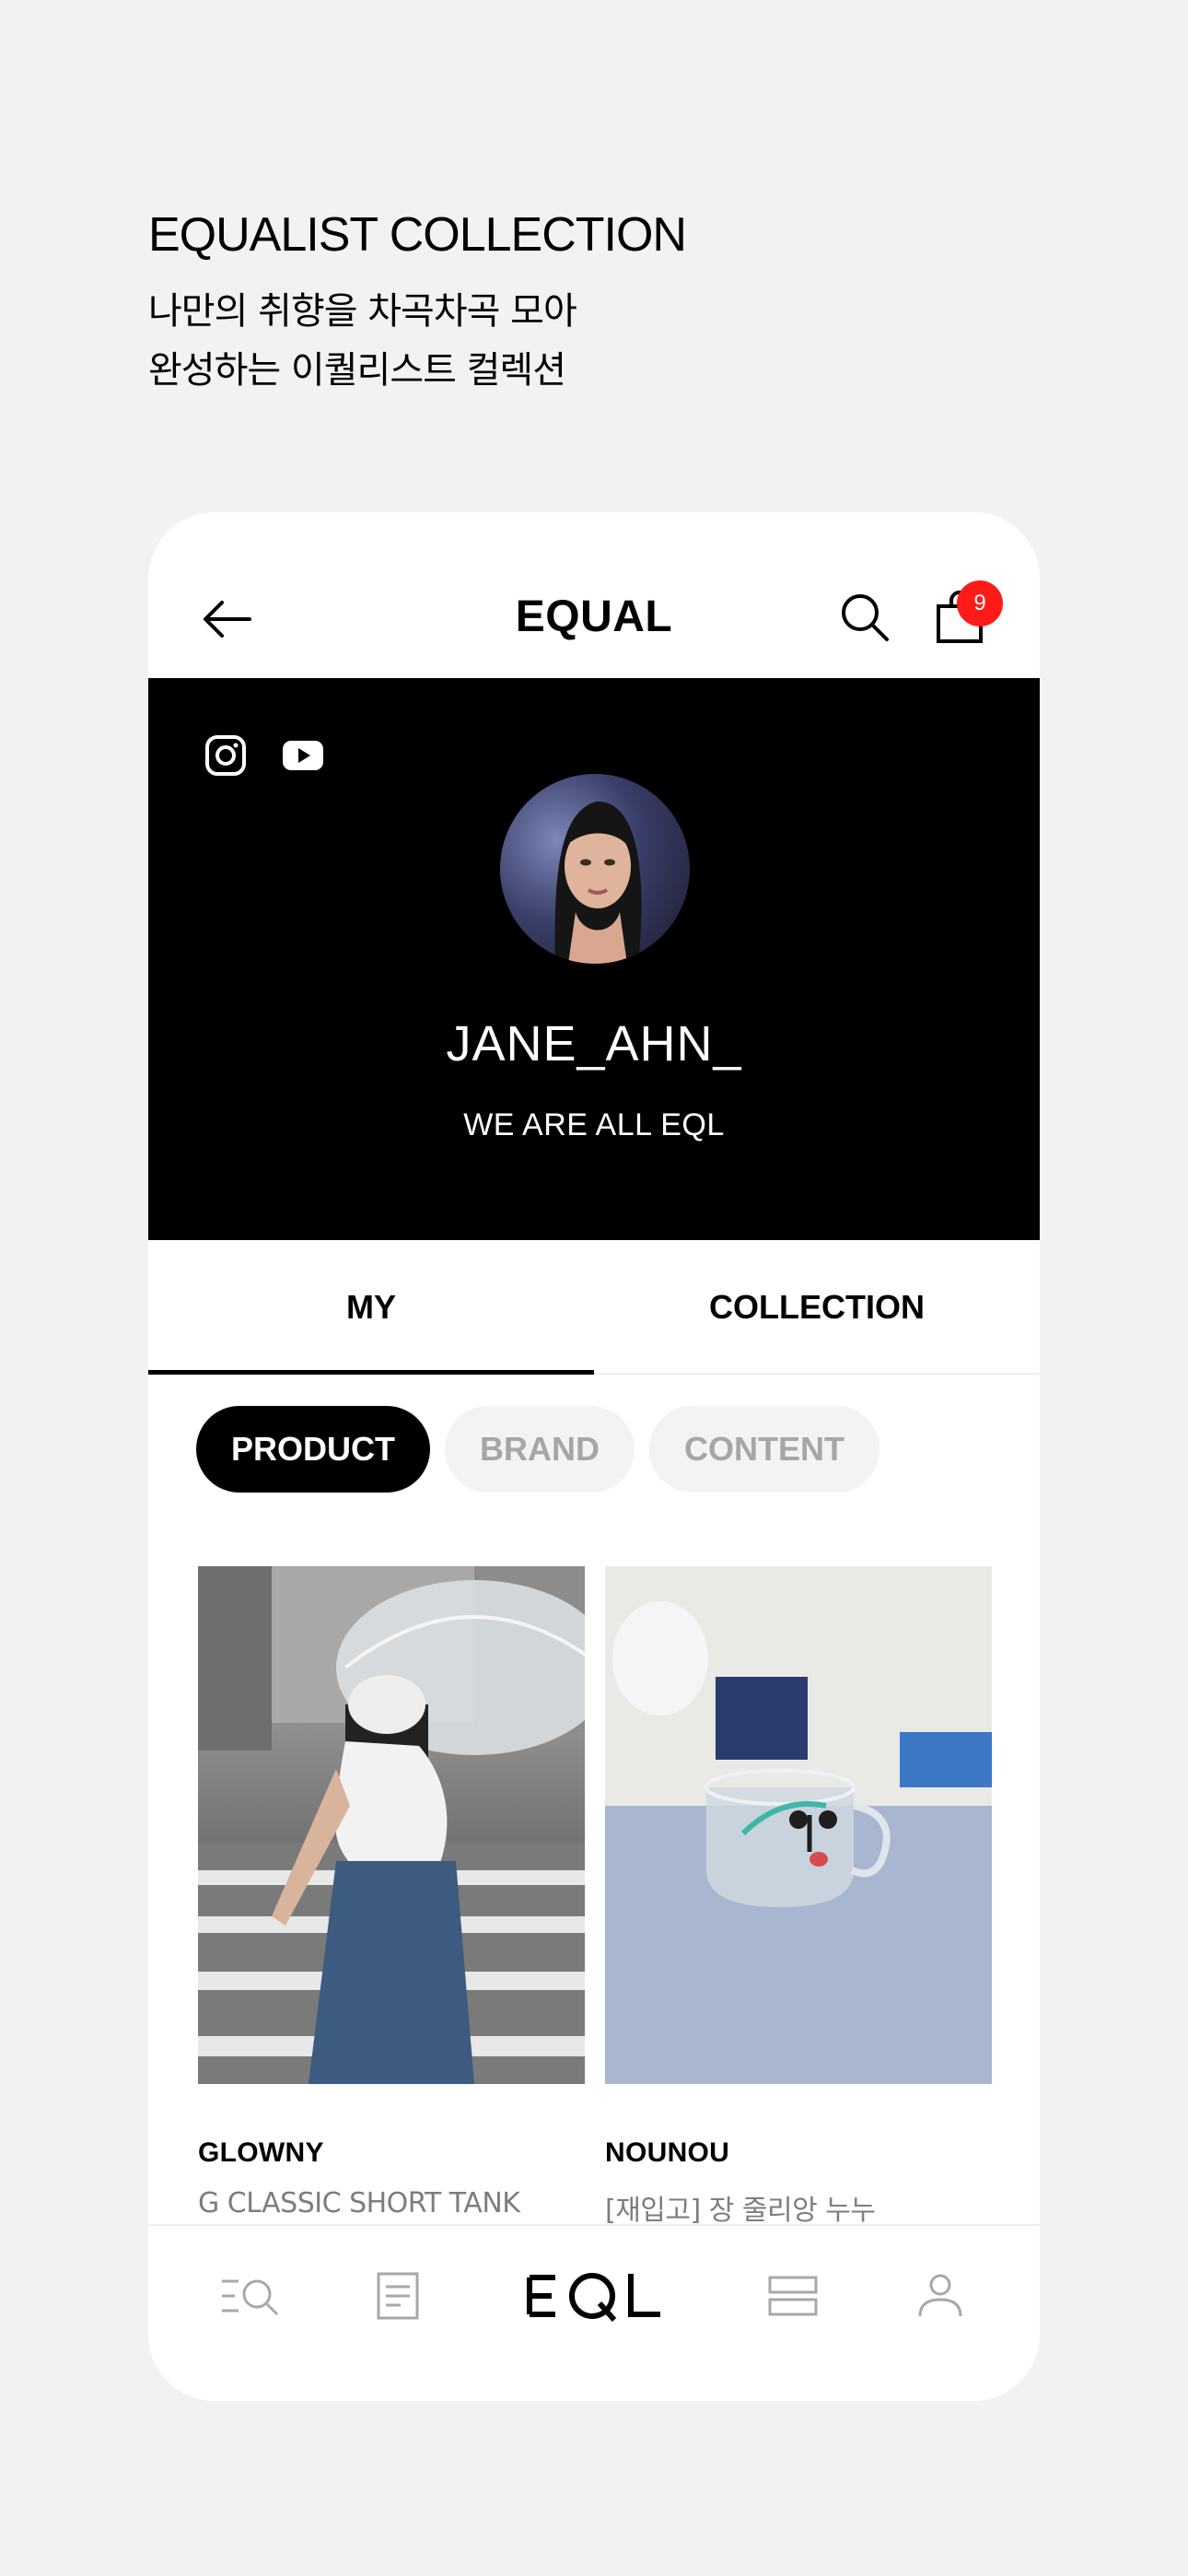 This screenshot has height=2576, width=1188. I want to click on product-brand: NOUNOU, so click(667, 2152).